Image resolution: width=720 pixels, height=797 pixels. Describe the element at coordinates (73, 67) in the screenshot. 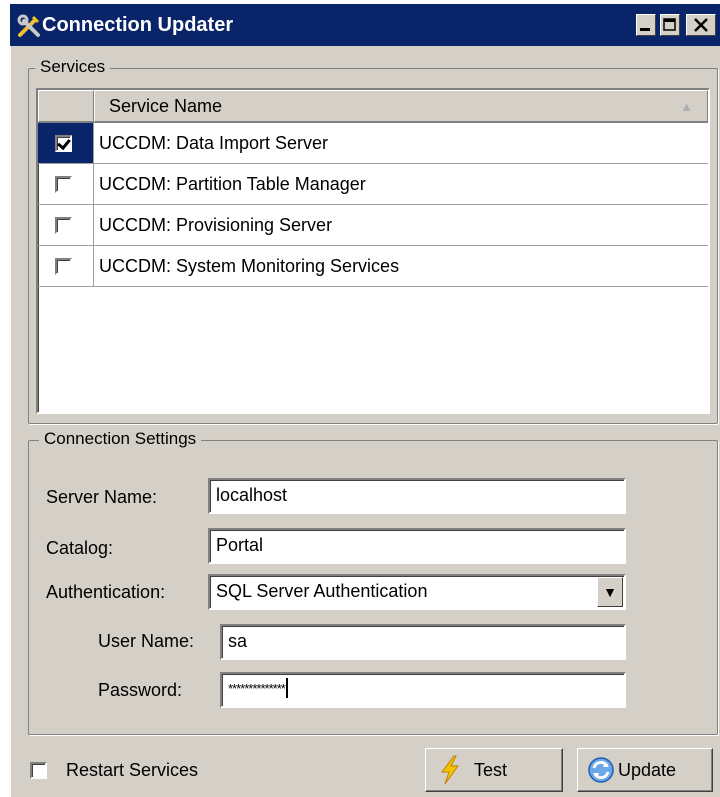

I see `services-legend: Services` at that location.